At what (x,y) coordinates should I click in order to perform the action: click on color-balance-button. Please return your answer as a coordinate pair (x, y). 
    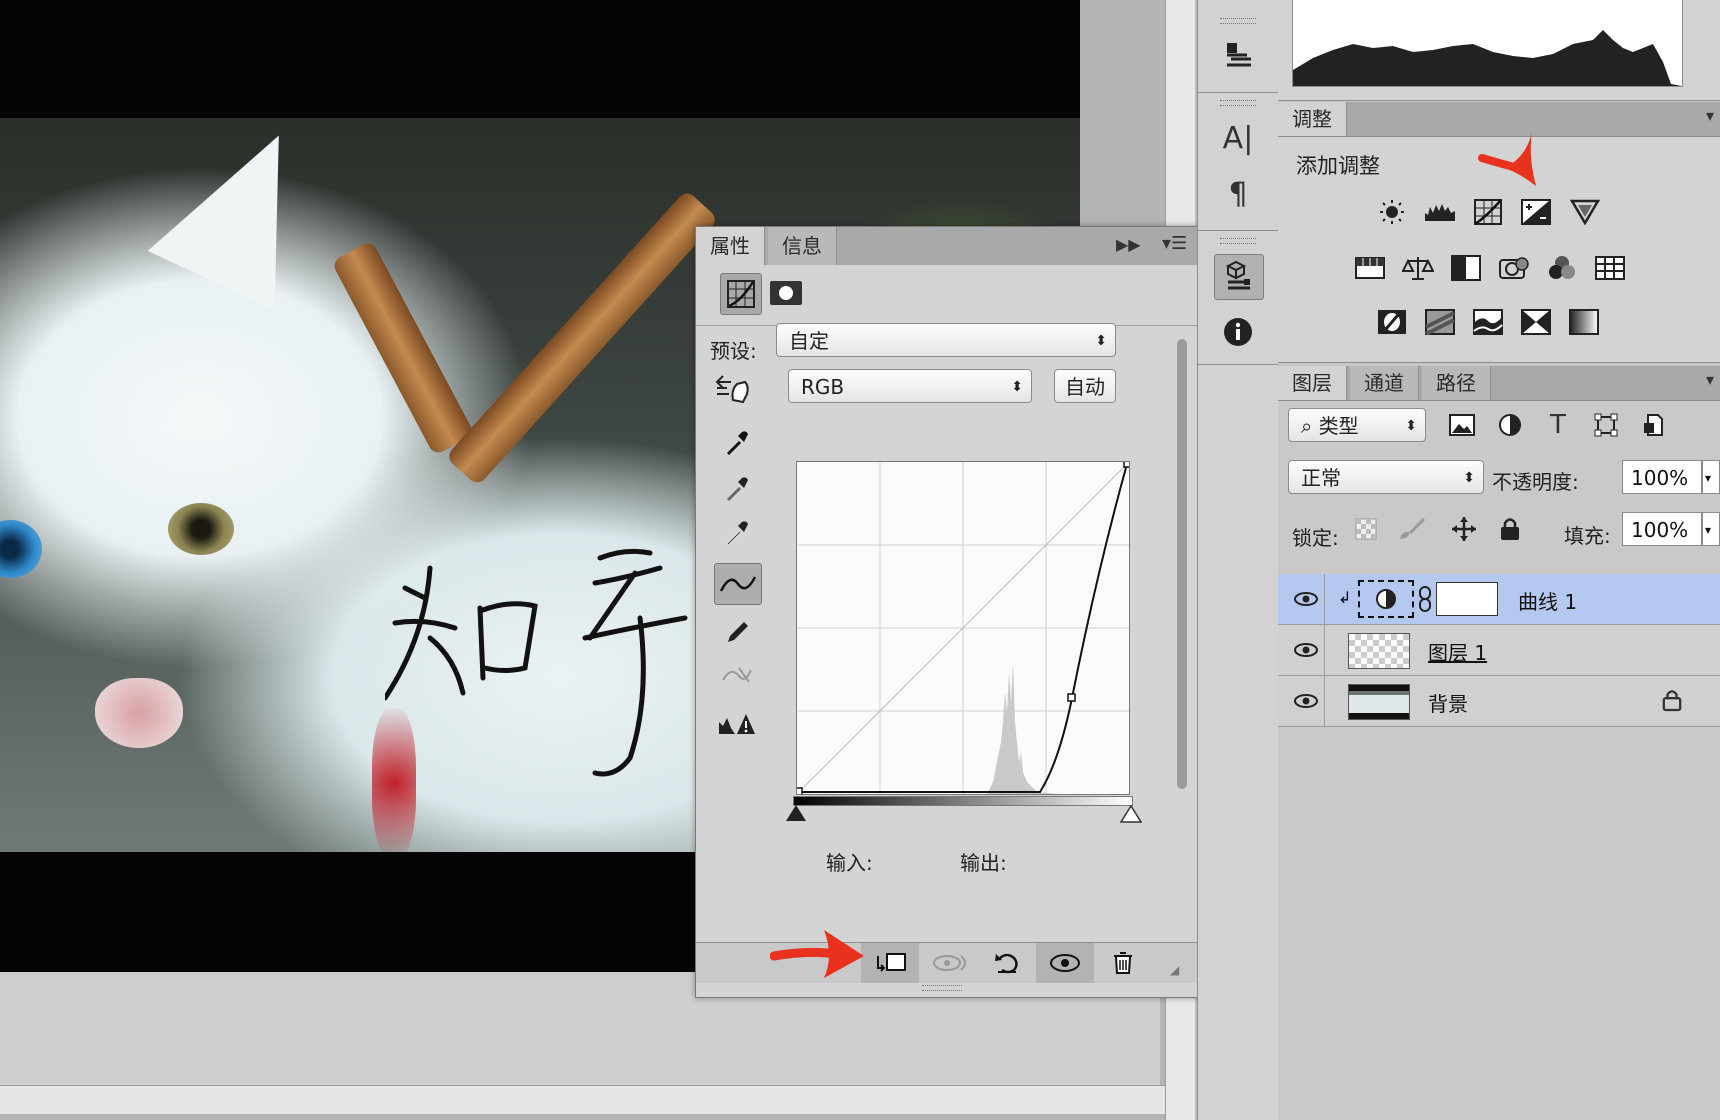
    Looking at the image, I should click on (1418, 268).